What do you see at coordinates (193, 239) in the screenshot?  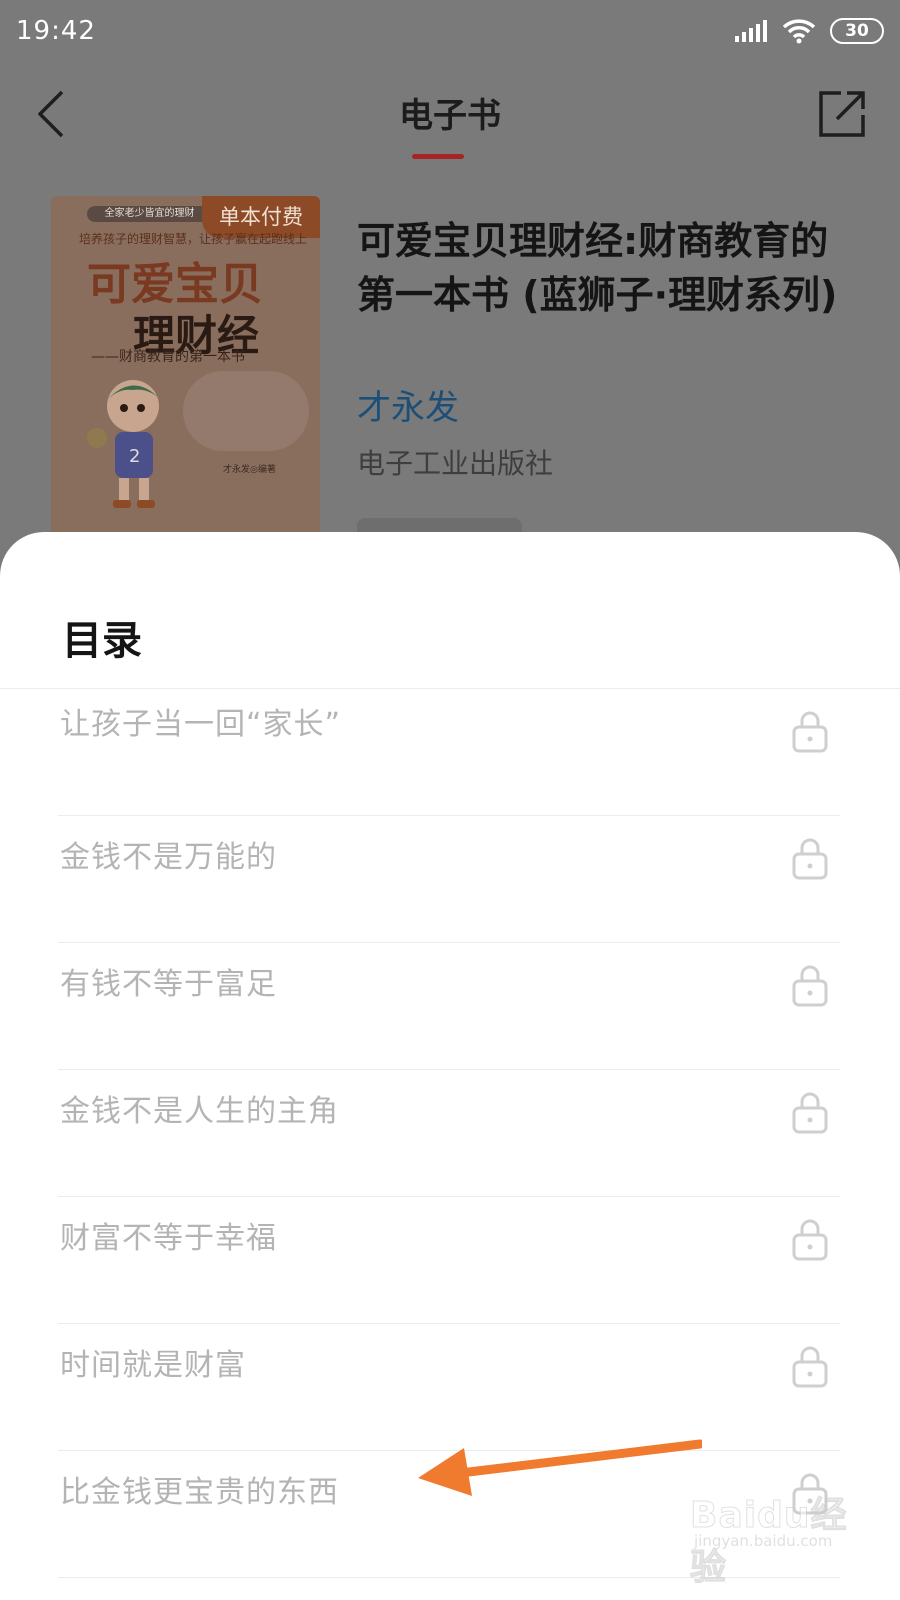 I see `cover-subtitle: 培养孩子的理财智慧，让孩子赢在起跑线上` at bounding box center [193, 239].